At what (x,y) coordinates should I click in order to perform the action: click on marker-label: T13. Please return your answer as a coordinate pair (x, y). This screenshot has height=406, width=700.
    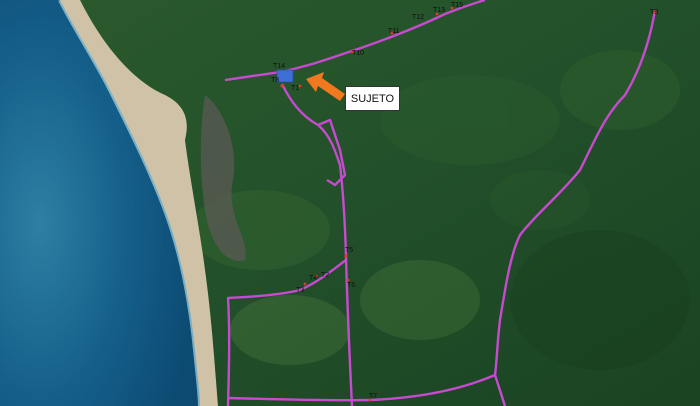
    Looking at the image, I should click on (439, 10).